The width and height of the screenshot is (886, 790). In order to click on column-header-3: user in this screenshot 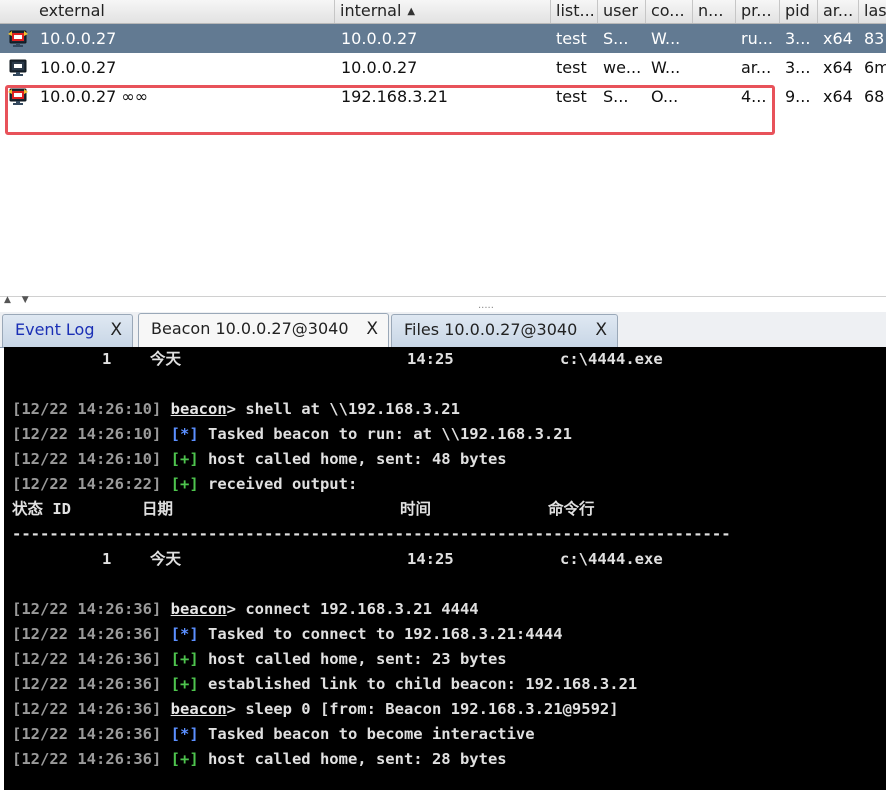, I will do `click(622, 11)`.